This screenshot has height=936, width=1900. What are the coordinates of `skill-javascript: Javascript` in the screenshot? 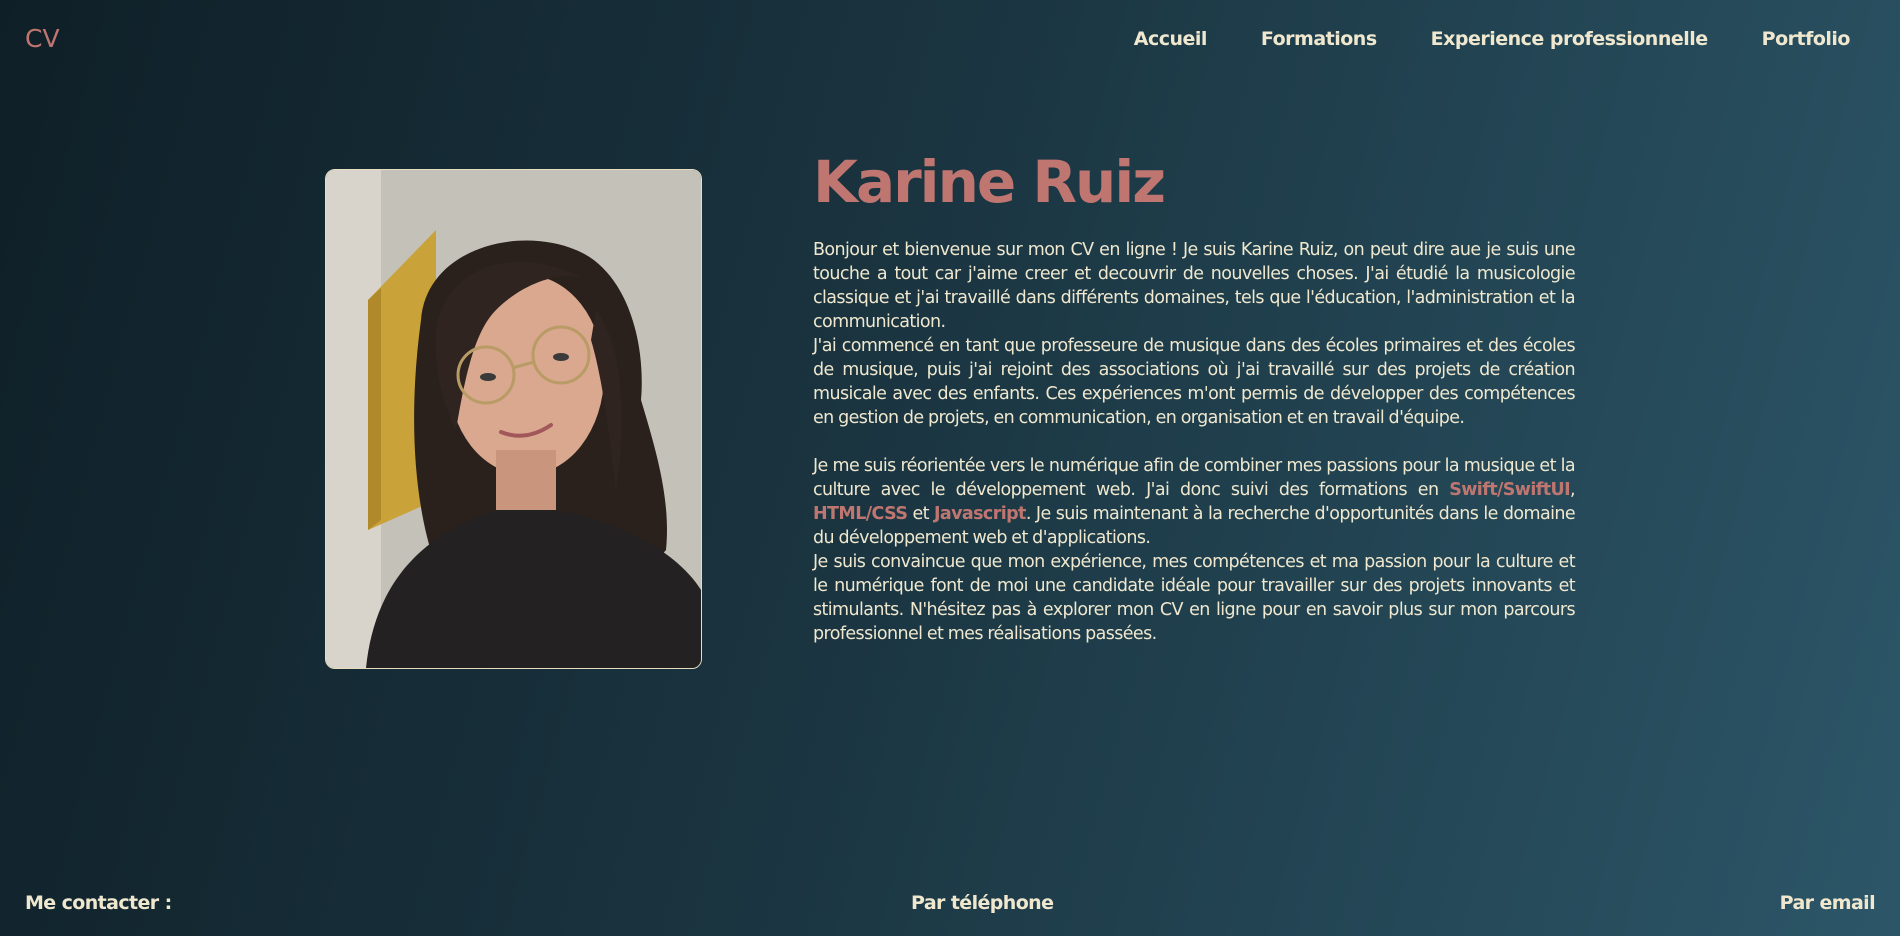 It's located at (979, 514).